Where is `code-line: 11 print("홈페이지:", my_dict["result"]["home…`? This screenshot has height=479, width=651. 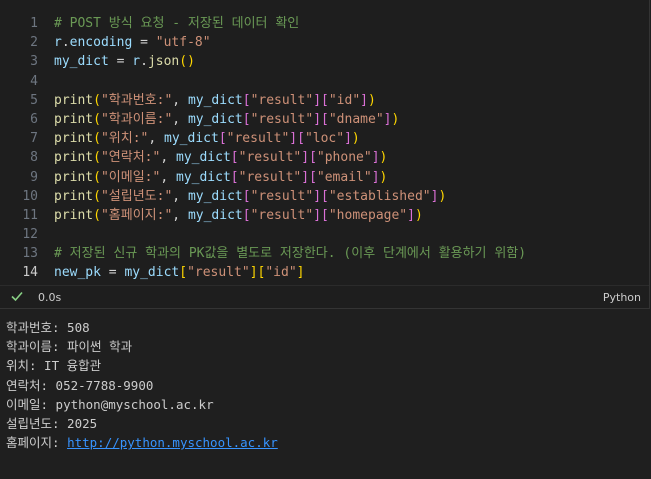
code-line: 11 print("홈페이지:", my_dict["result"]["home… is located at coordinates (324, 215).